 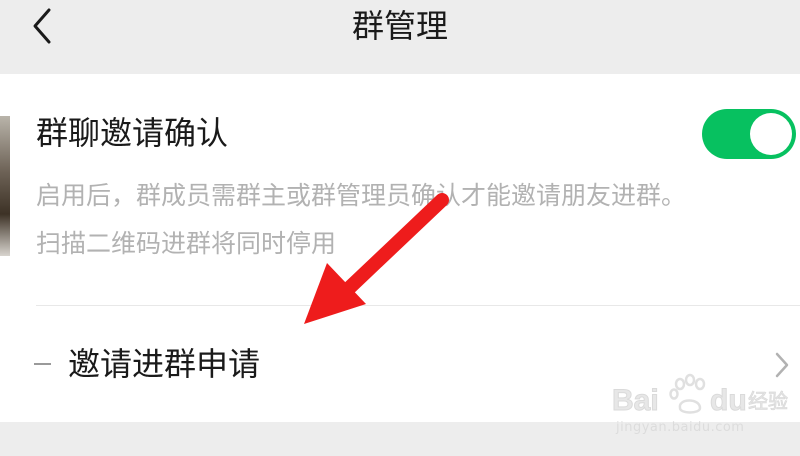 What do you see at coordinates (700, 395) in the screenshot?
I see `baidu-paw-logo: Bai du 经验` at bounding box center [700, 395].